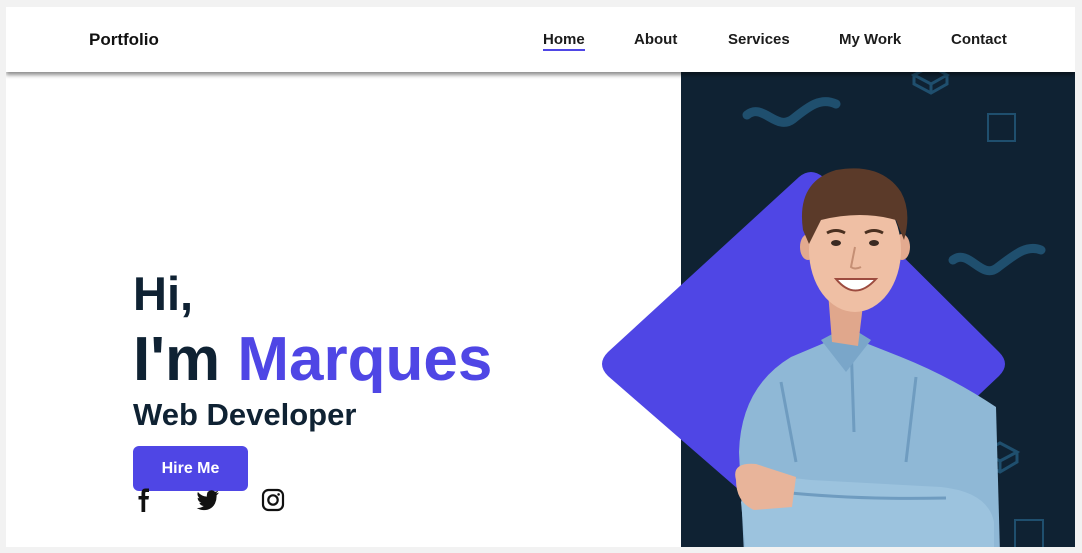 The height and width of the screenshot is (553, 1082). I want to click on nav-about: About, so click(655, 39).